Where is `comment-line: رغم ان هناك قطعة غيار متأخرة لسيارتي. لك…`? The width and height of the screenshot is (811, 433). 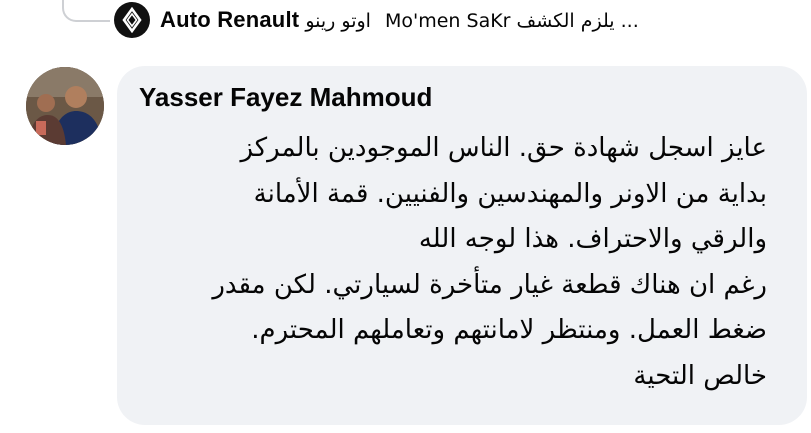 comment-line: رغم ان هناك قطعة غيار متأخرة لسيارتي. لك… is located at coordinates (489, 284).